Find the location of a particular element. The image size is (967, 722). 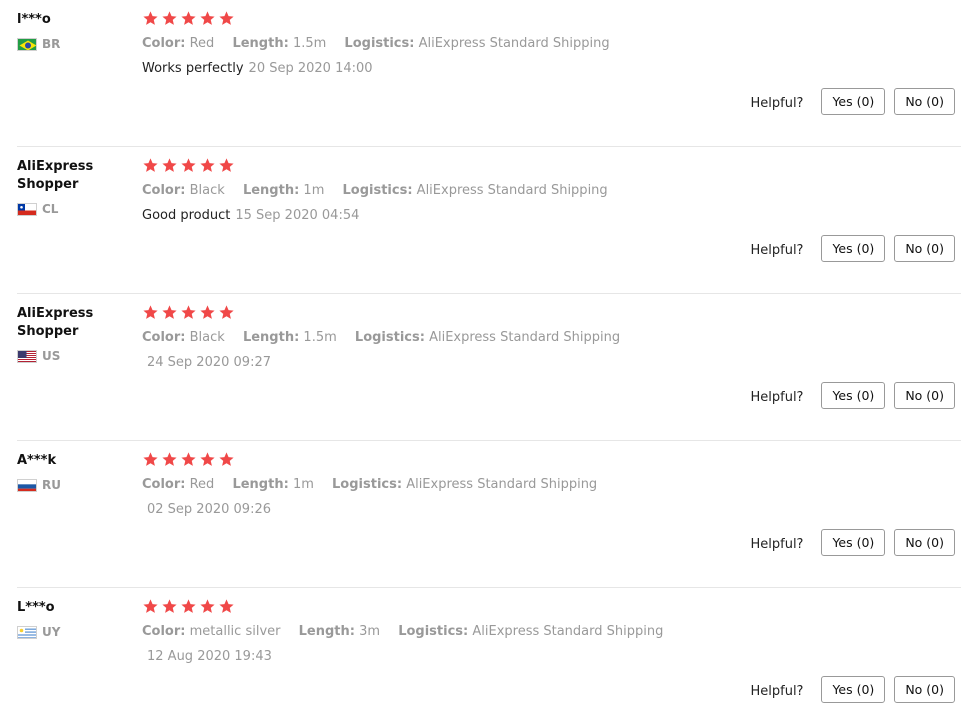

attr-value: Black is located at coordinates (207, 190).